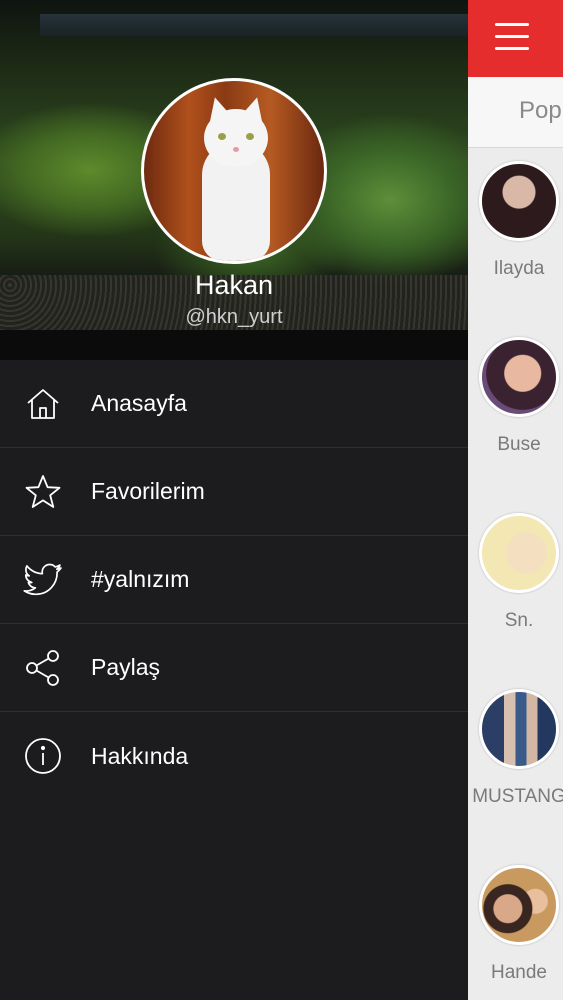 The width and height of the screenshot is (563, 1000). I want to click on menu-item-label: Paylaş, so click(126, 667).